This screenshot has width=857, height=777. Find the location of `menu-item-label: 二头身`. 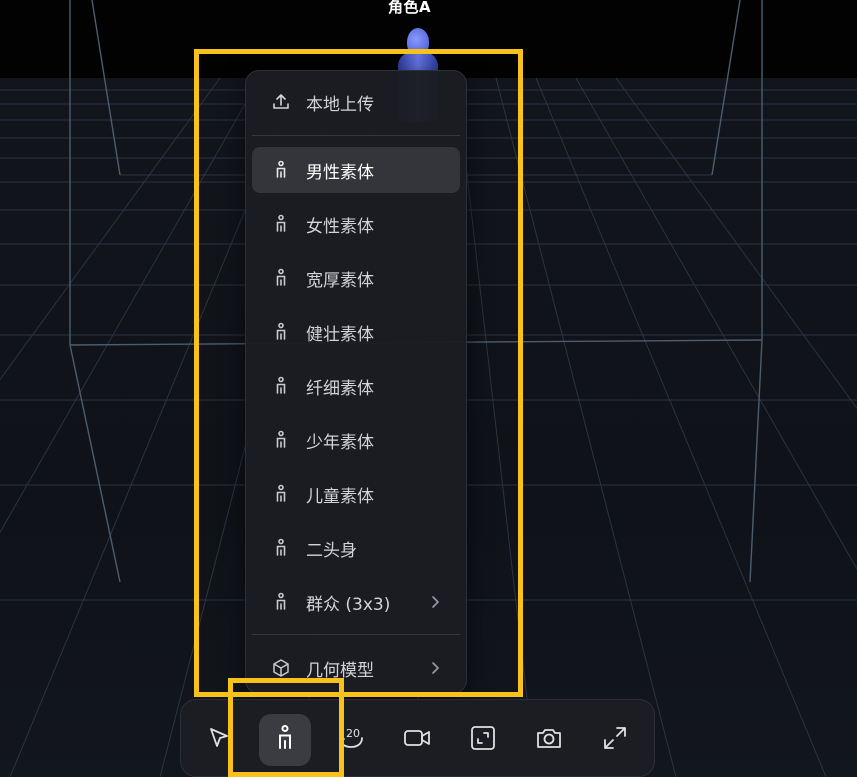

menu-item-label: 二头身 is located at coordinates (331, 550).